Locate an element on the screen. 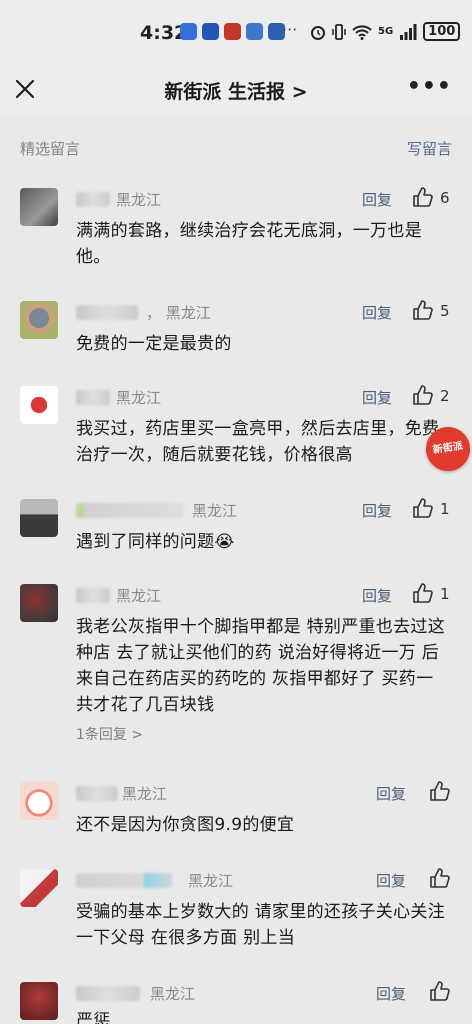  section-title: 精选留言 is located at coordinates (50, 149).